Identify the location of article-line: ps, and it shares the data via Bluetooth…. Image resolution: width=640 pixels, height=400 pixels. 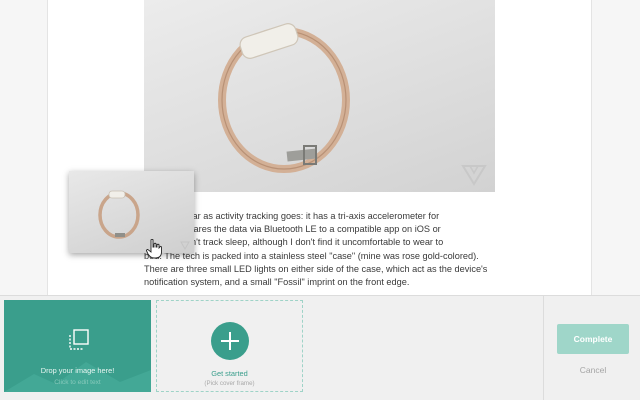
(292, 229).